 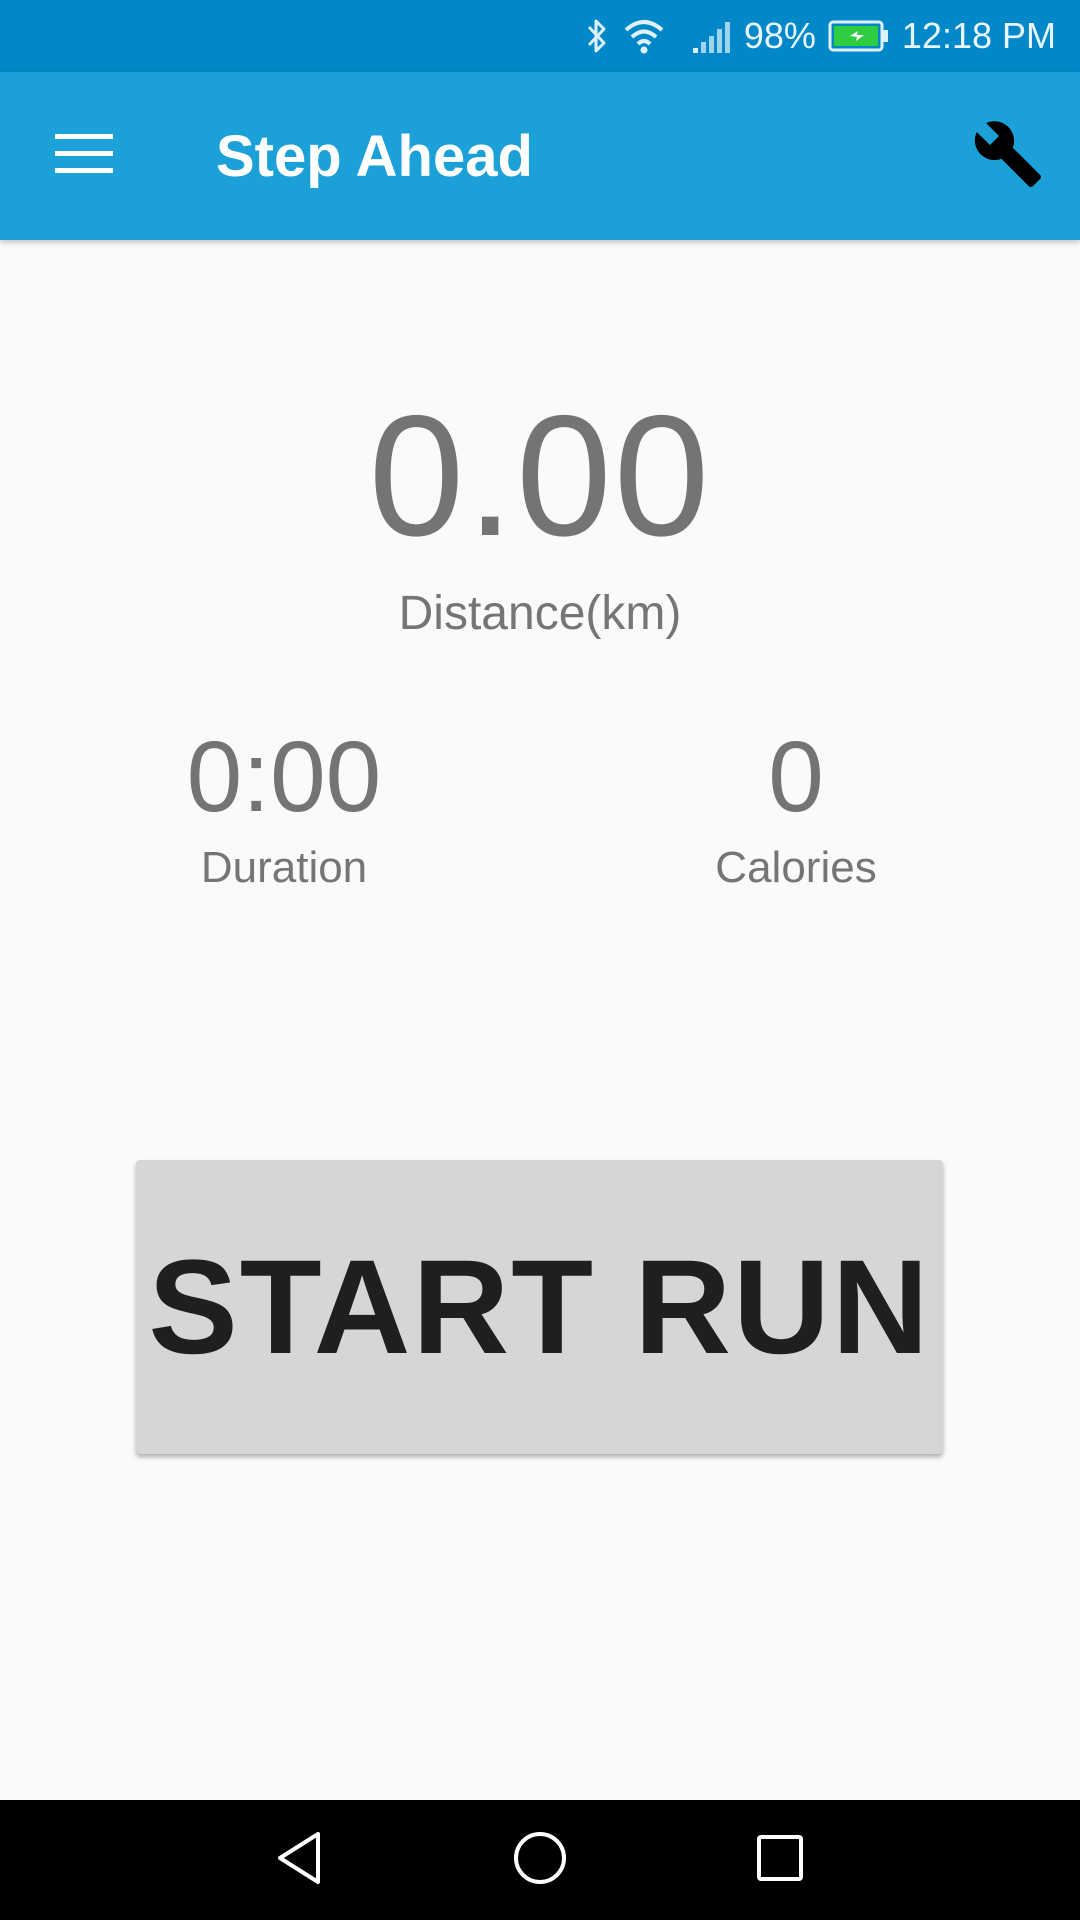 What do you see at coordinates (712, 36) in the screenshot?
I see `signal-icon` at bounding box center [712, 36].